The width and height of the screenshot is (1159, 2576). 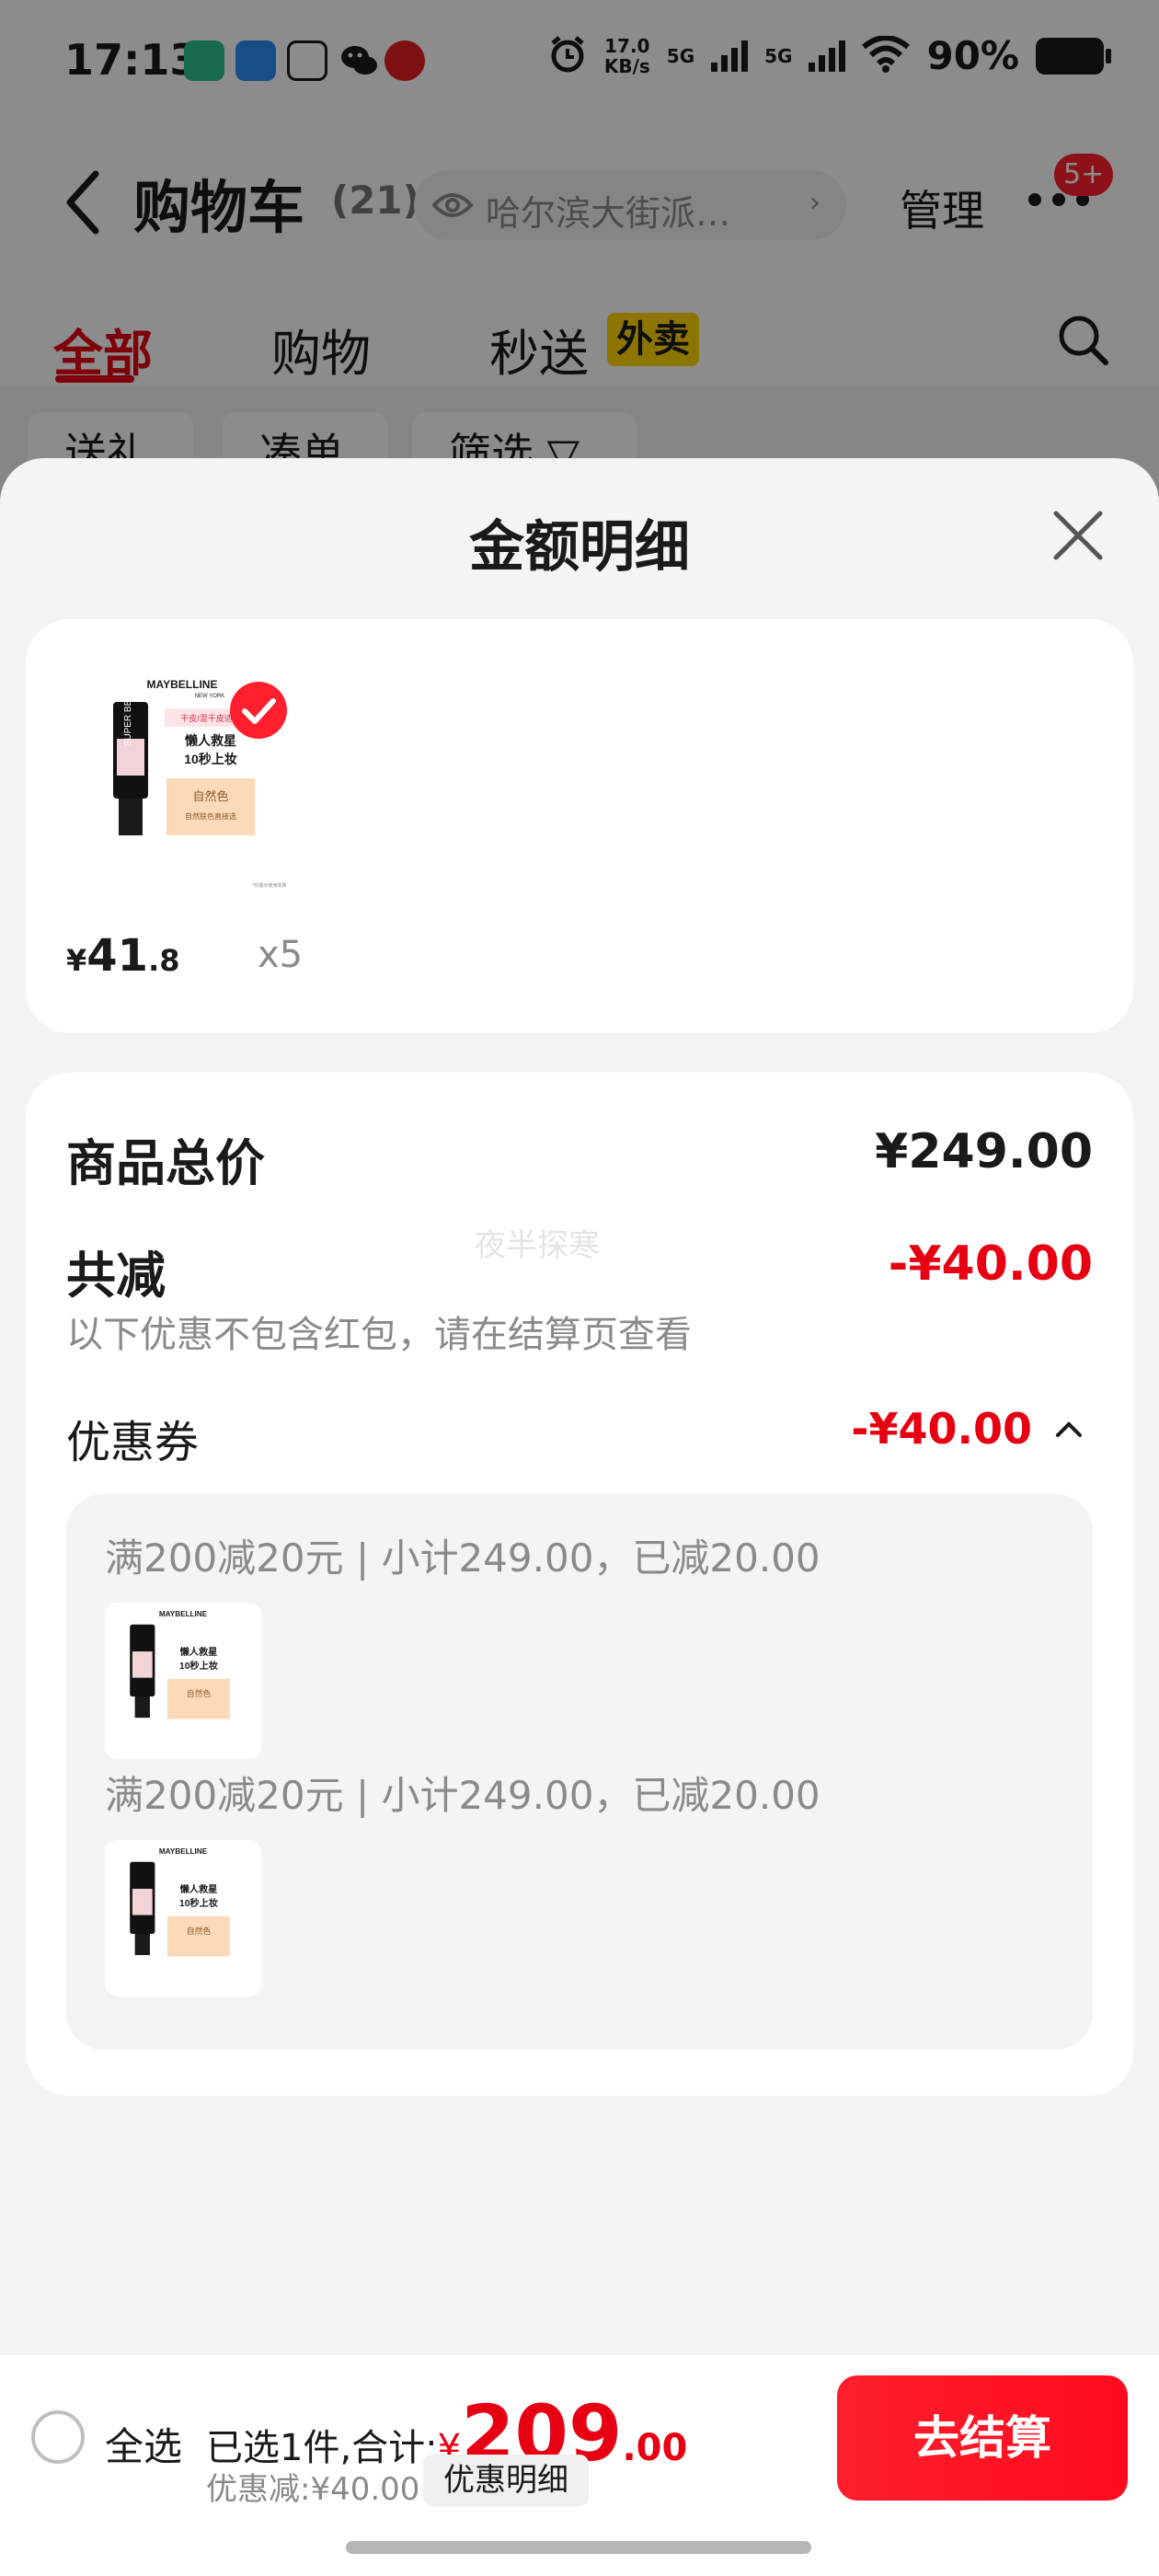 I want to click on selected-check-icon, so click(x=258, y=710).